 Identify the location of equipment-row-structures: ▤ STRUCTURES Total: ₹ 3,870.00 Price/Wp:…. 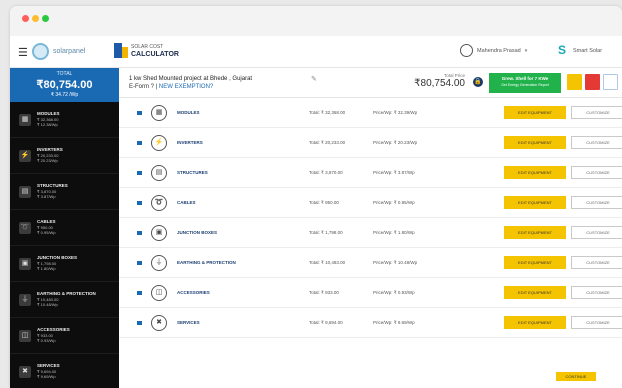
(370, 173).